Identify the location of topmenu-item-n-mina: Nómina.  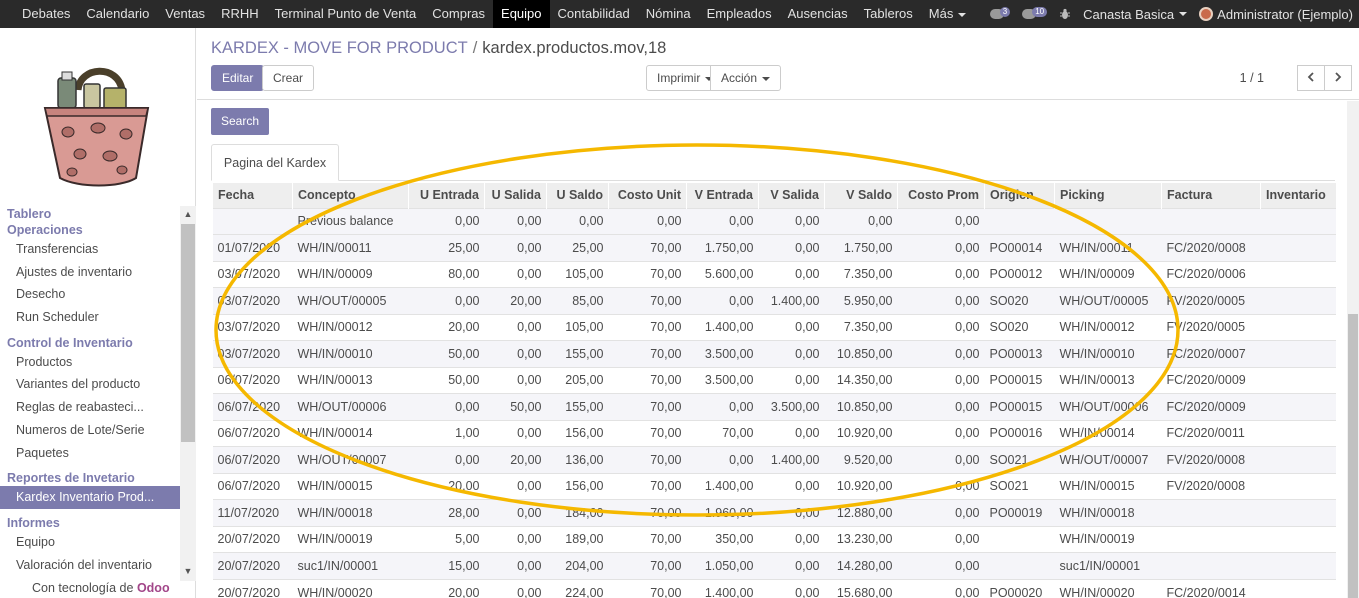
(668, 14).